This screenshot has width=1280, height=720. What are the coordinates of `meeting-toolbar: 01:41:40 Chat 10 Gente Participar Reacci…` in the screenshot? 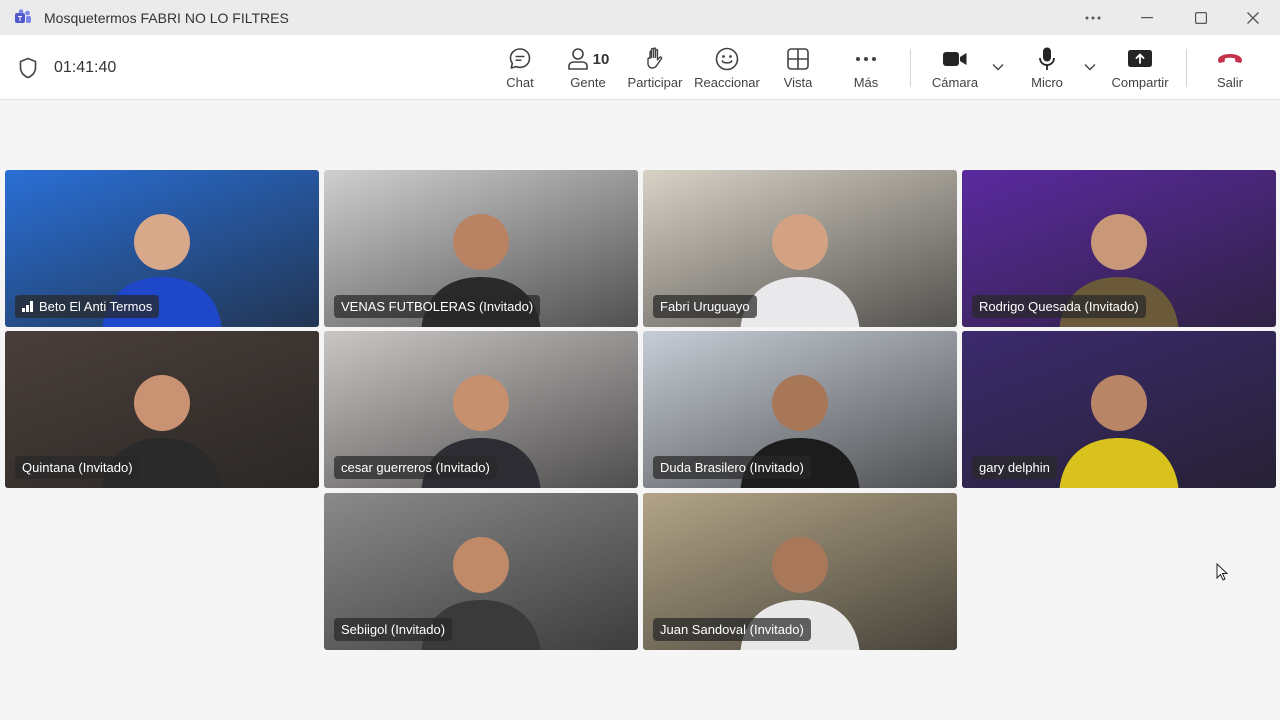 It's located at (640, 67).